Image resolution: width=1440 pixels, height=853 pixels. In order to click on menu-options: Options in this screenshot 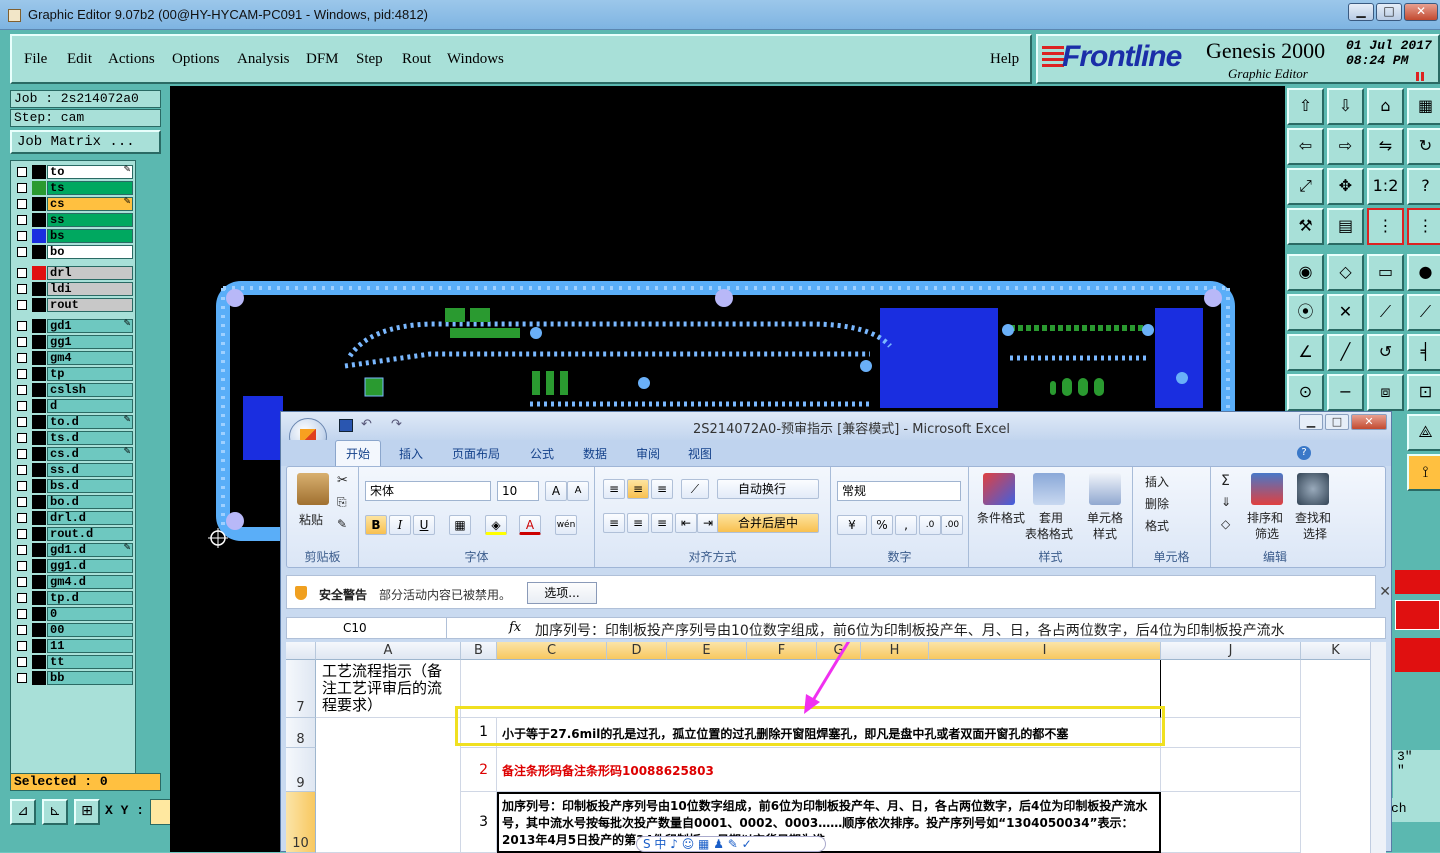, I will do `click(196, 59)`.